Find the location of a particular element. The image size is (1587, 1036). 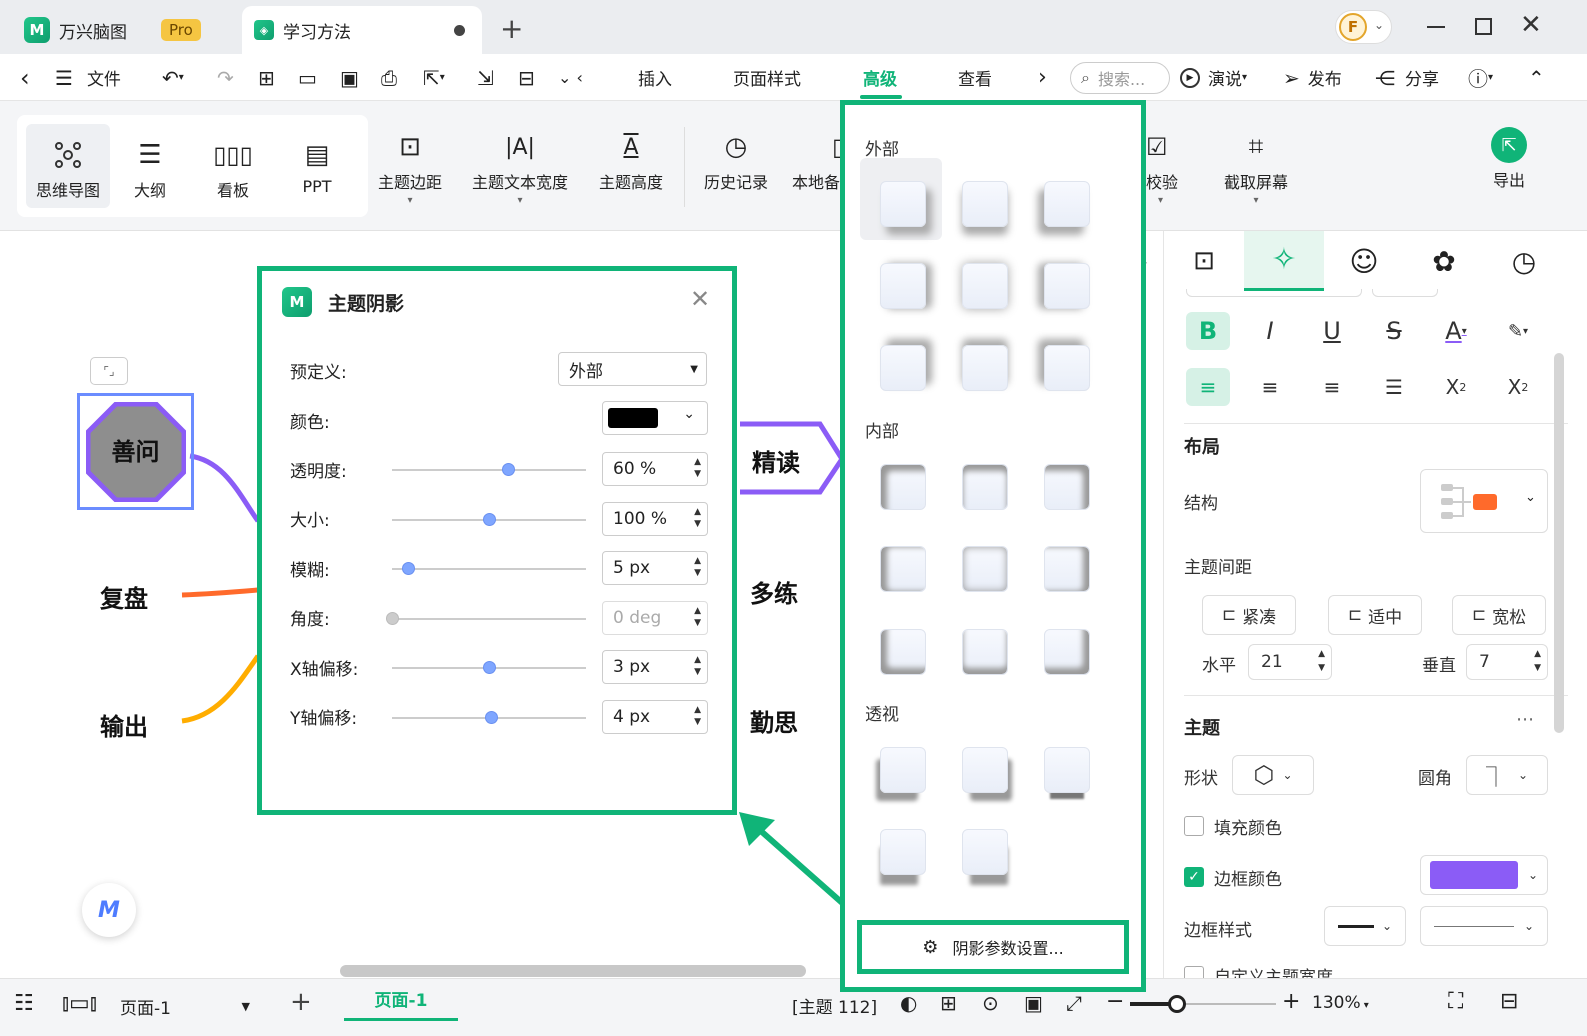

view-ppt-button: ▤ PPT is located at coordinates (317, 164).